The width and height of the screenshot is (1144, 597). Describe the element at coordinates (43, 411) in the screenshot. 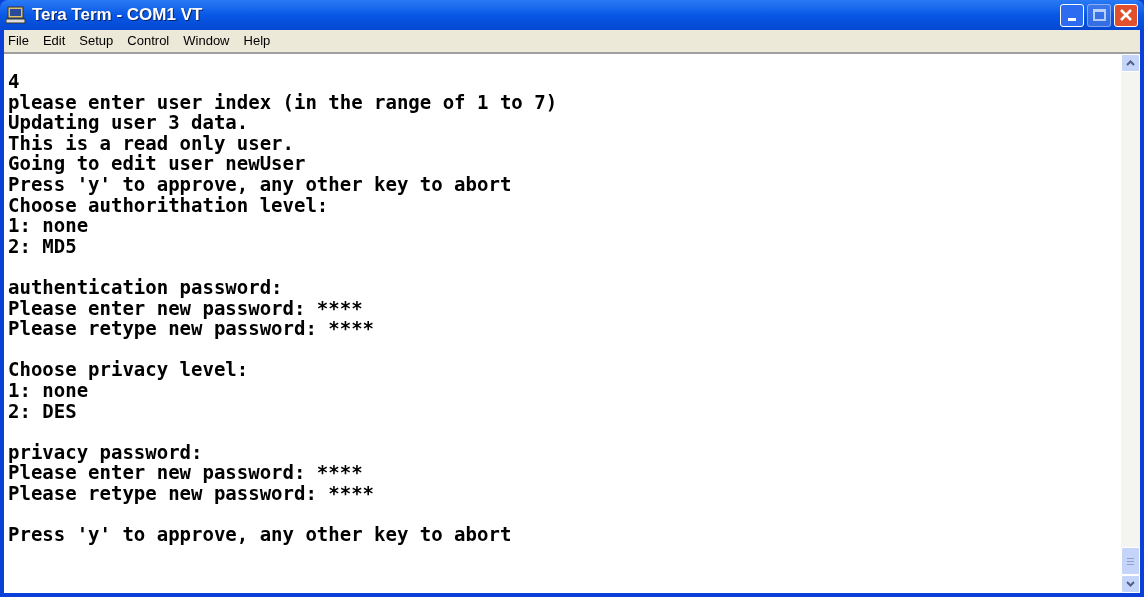

I see `terminal-line: 2: DES` at that location.